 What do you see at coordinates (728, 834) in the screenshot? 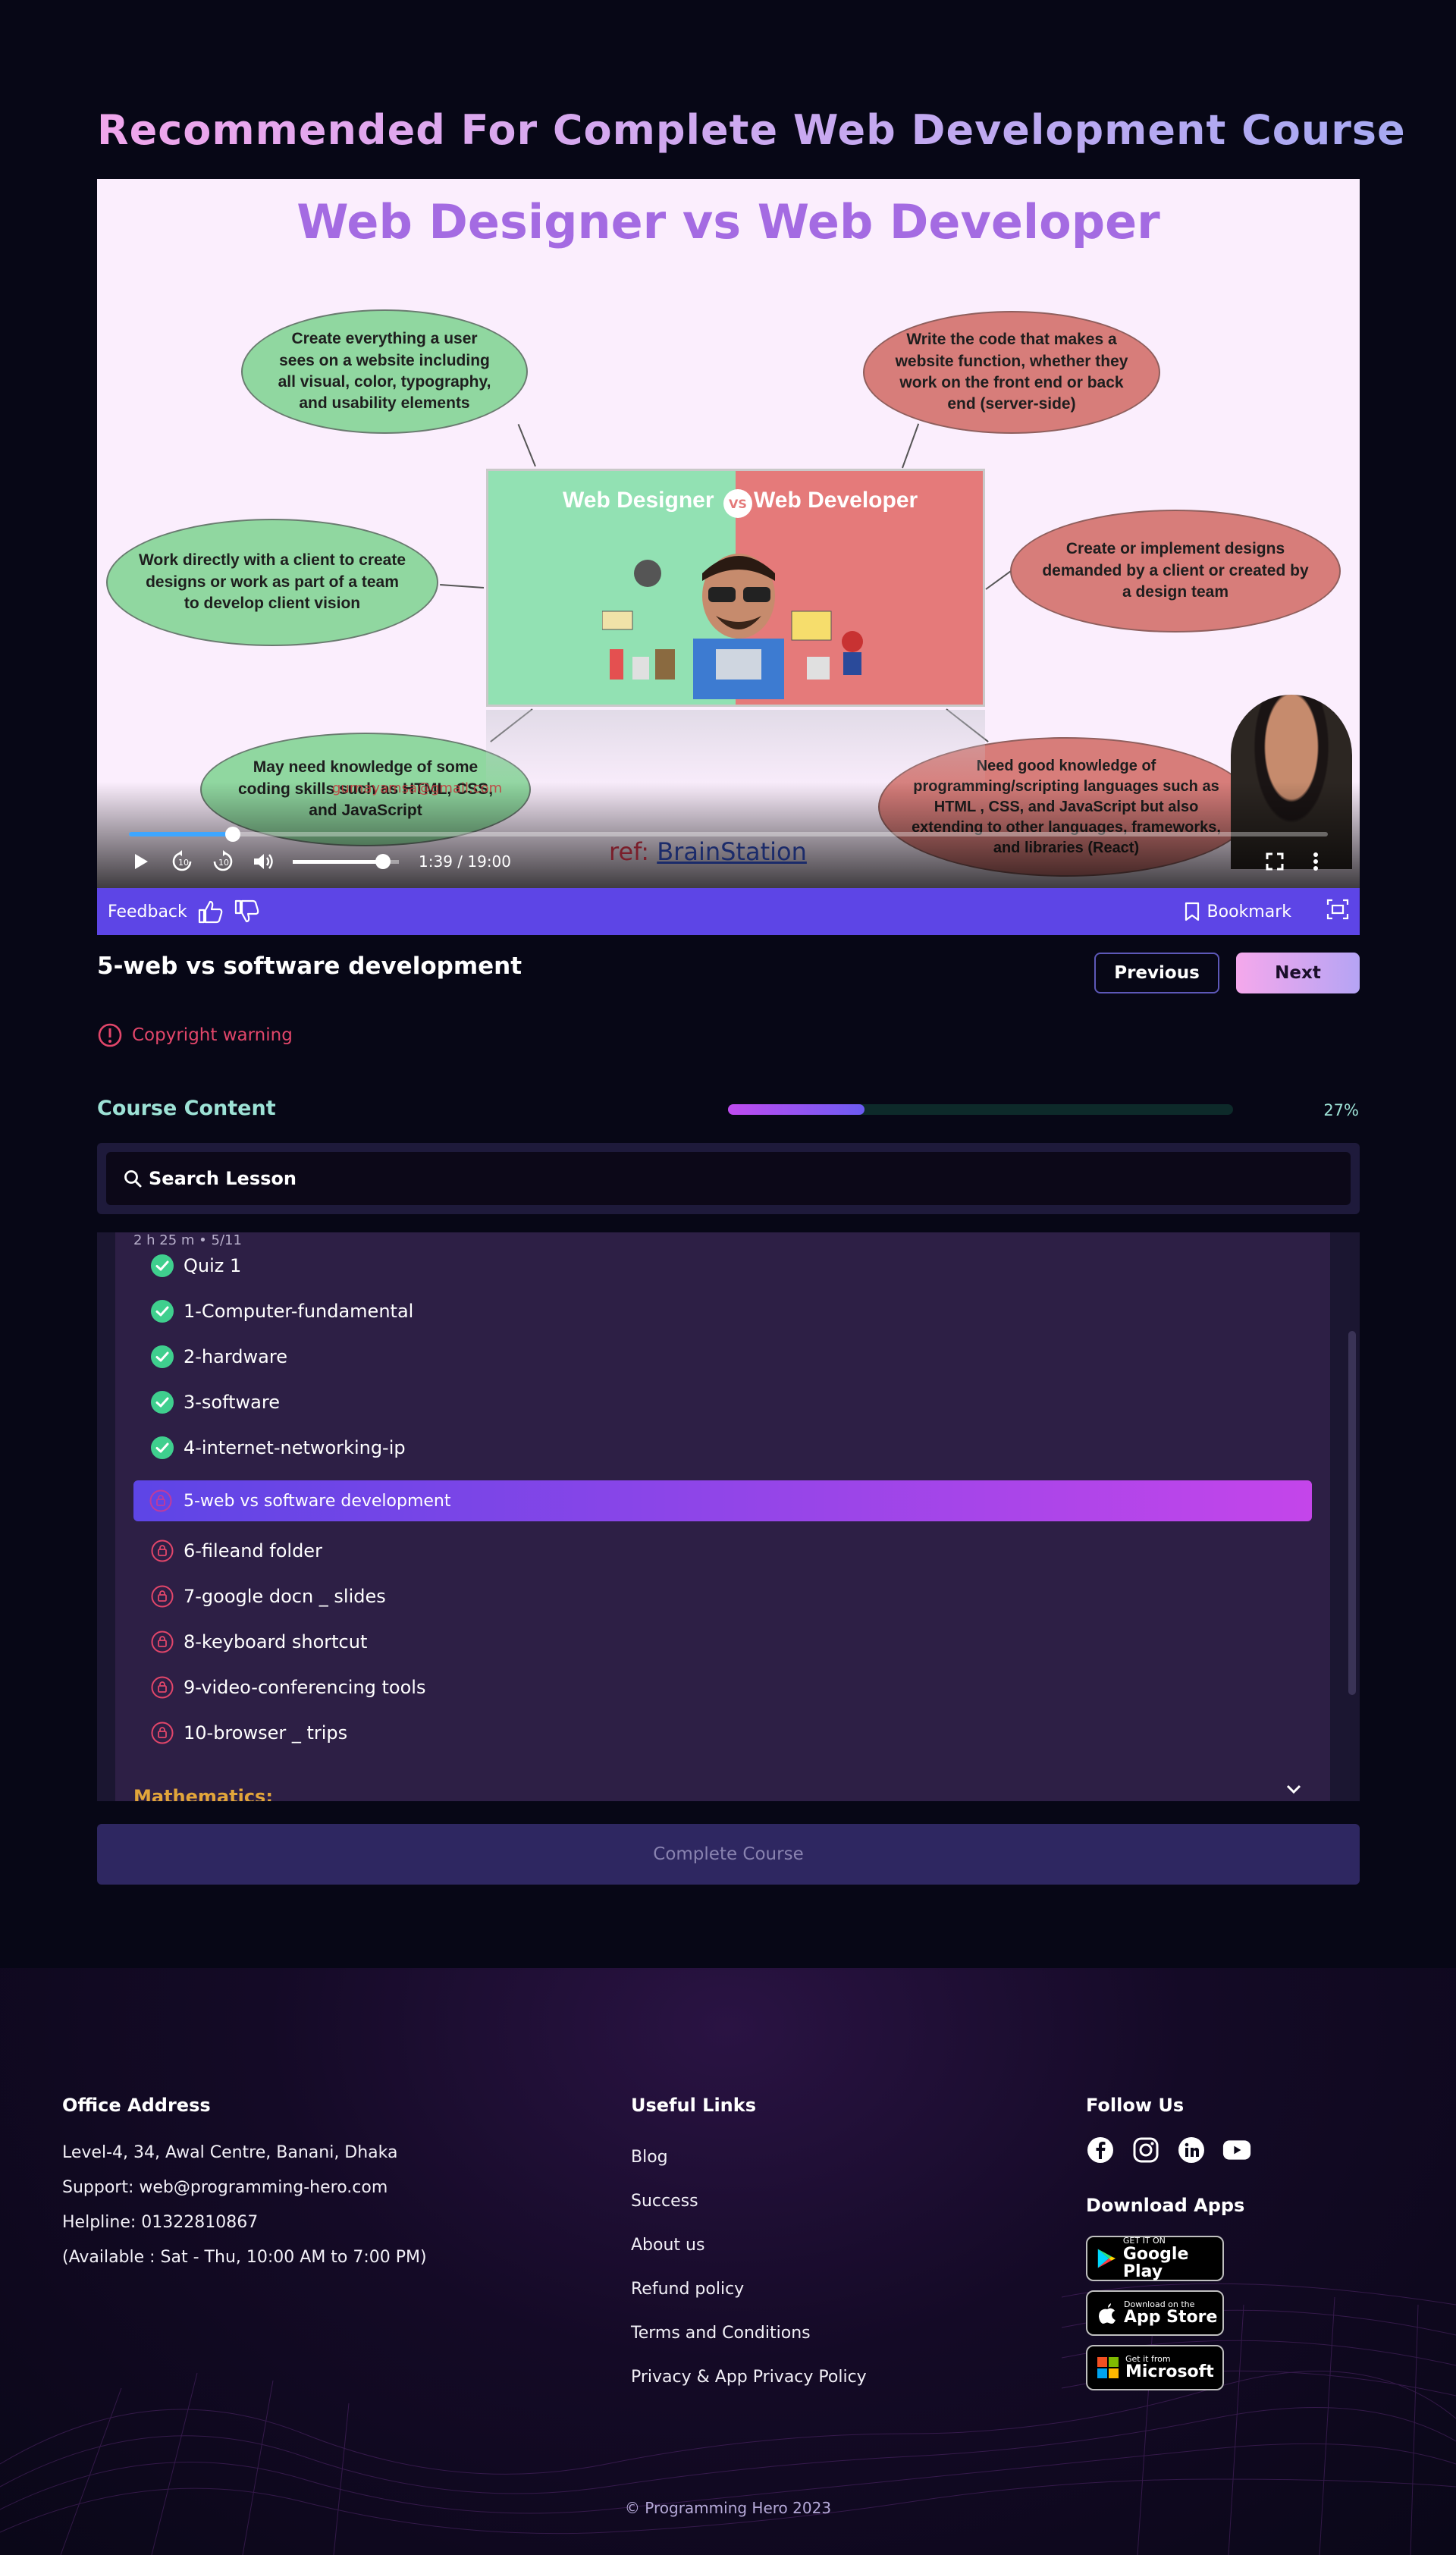
I see `video-progress-bar` at bounding box center [728, 834].